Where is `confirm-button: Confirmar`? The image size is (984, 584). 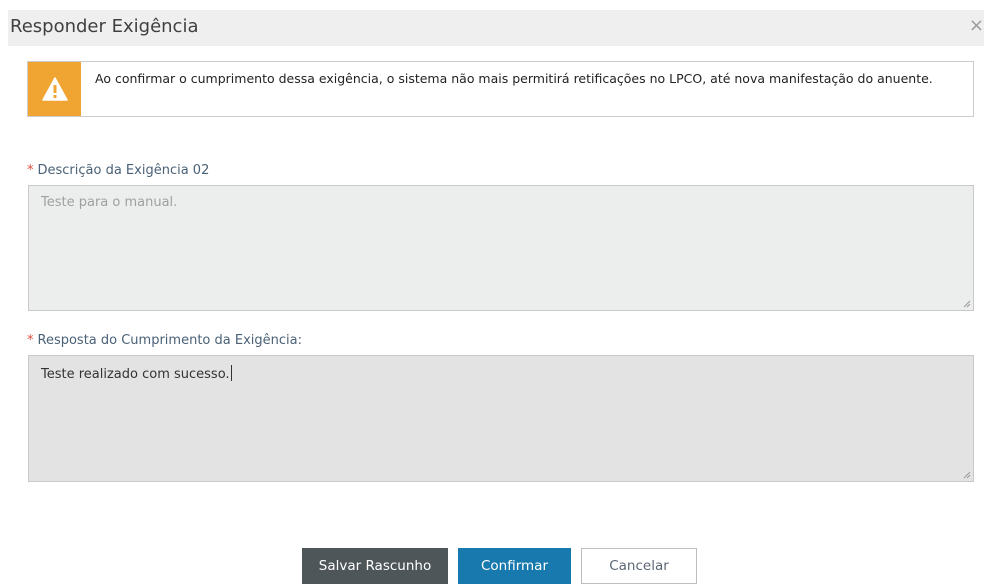
confirm-button: Confirmar is located at coordinates (514, 566).